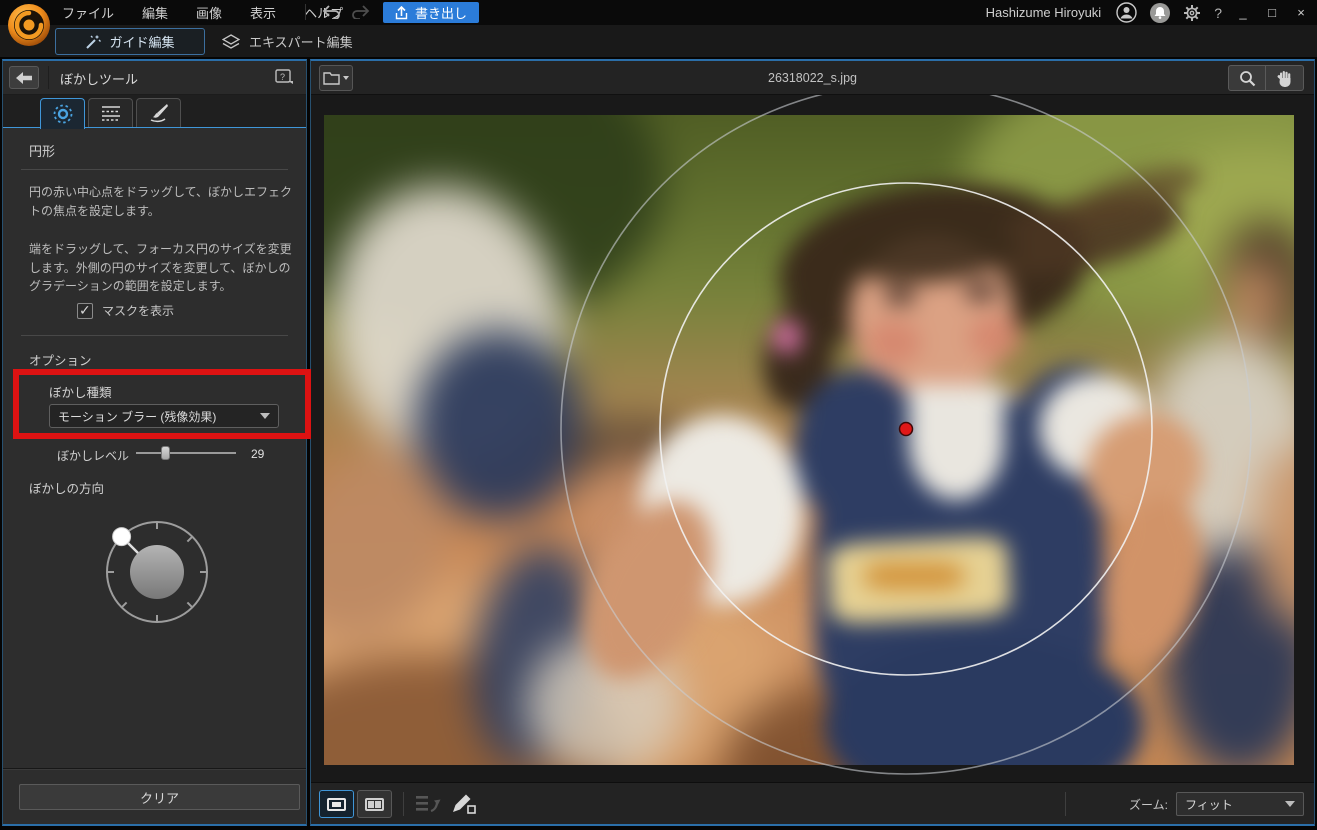 This screenshot has height=830, width=1317. I want to click on show-mask-label: マスクを表示, so click(138, 311).